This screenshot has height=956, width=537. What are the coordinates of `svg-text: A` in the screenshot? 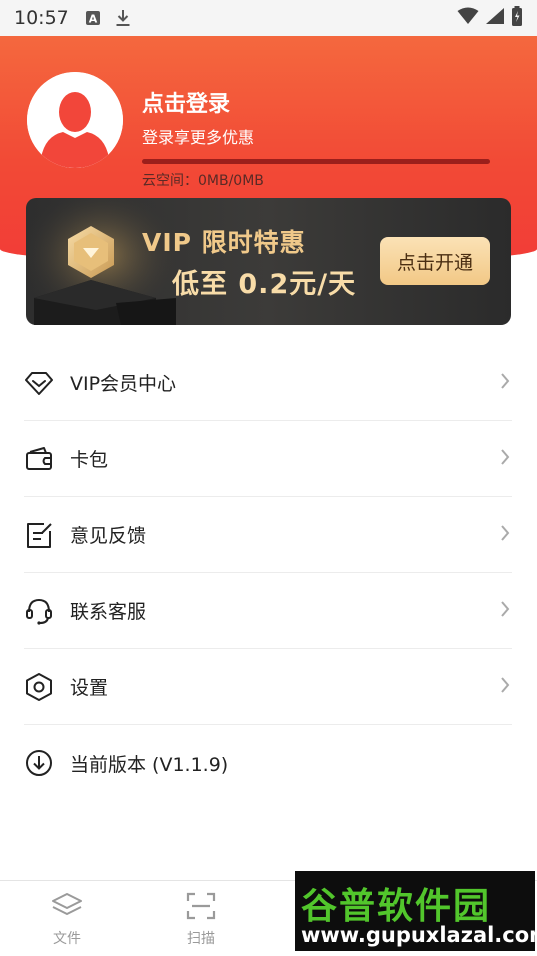 It's located at (93, 19).